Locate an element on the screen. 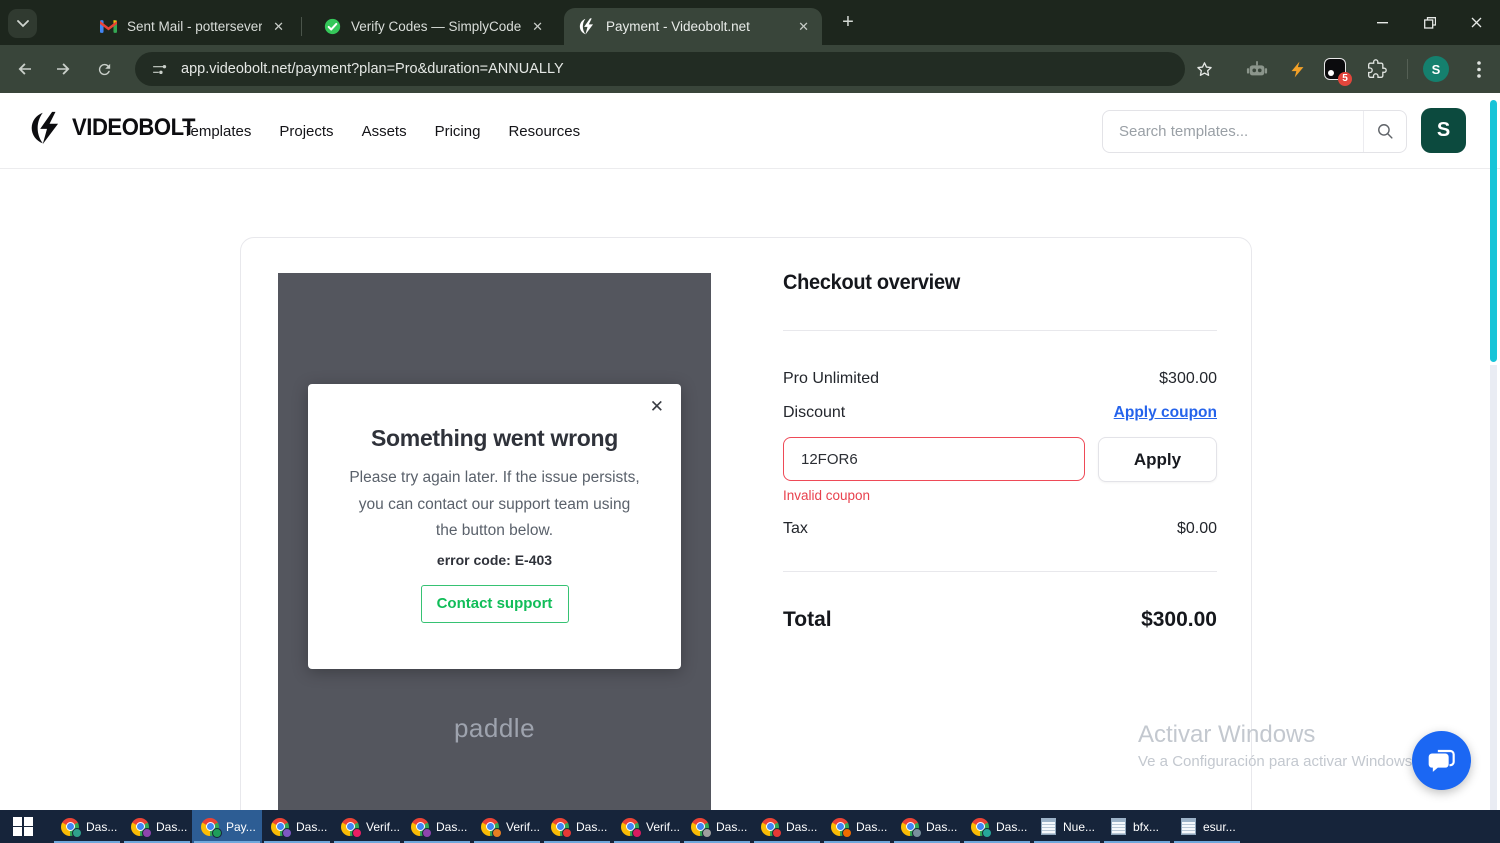  new-tab-button: + is located at coordinates (848, 23).